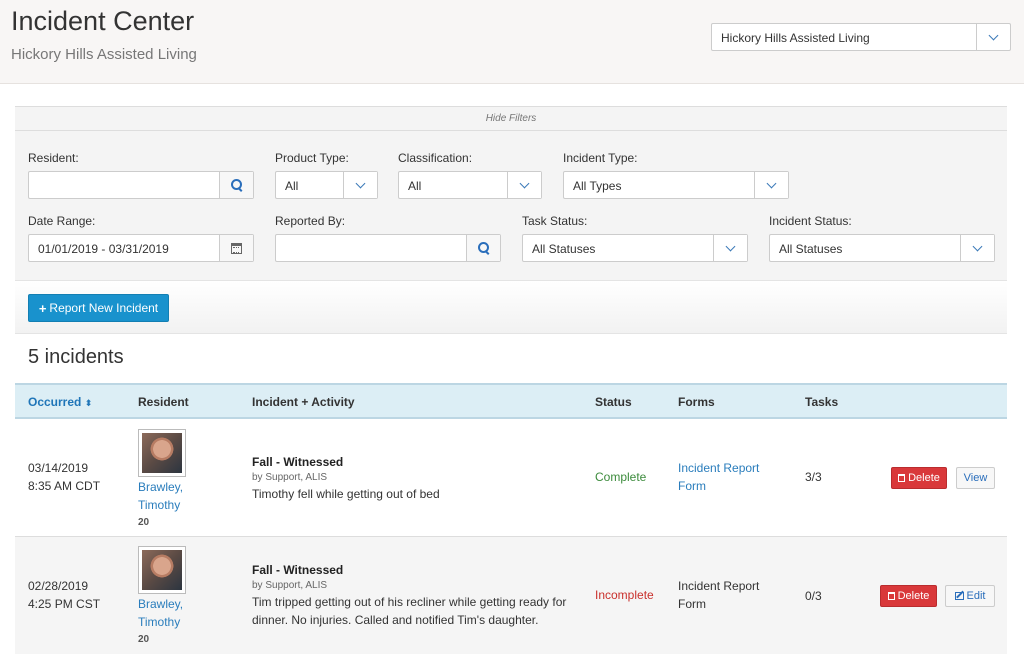 The width and height of the screenshot is (1024, 654). I want to click on plus-icon: +, so click(42, 308).